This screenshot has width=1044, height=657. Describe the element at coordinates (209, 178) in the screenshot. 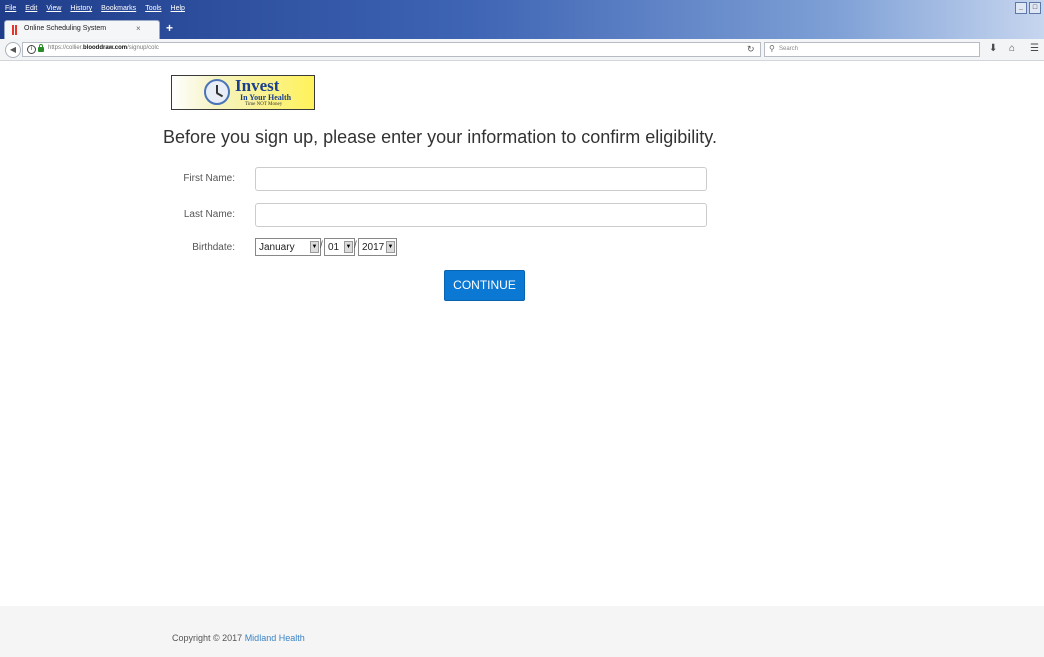

I see `first-name-label: First Name:` at that location.